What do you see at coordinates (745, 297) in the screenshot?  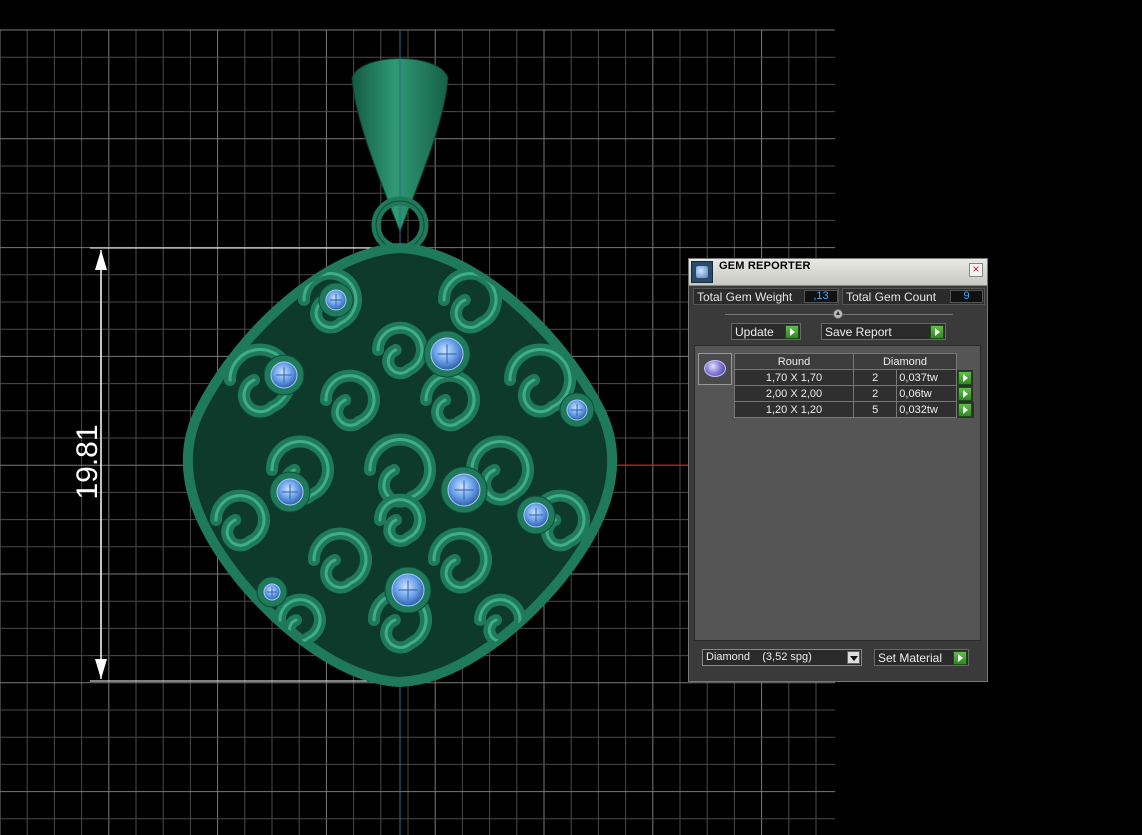 I see `total-gem-weight-label: Total Gem Weight` at bounding box center [745, 297].